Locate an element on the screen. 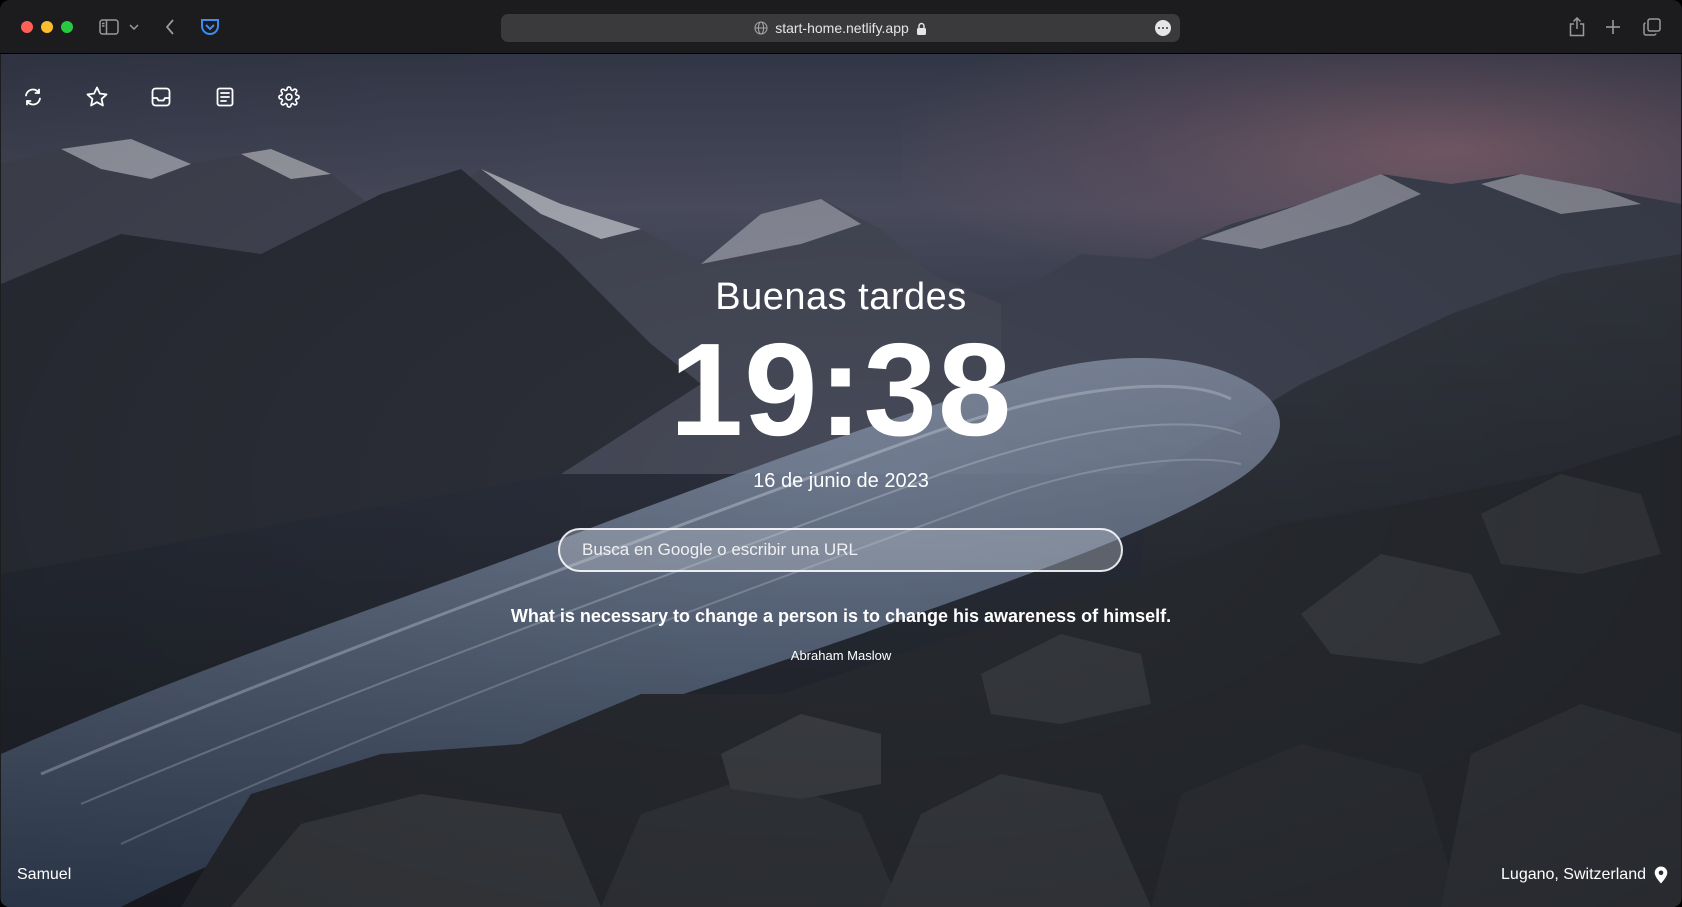 The height and width of the screenshot is (907, 1682). chevron-down-icon is located at coordinates (134, 27).